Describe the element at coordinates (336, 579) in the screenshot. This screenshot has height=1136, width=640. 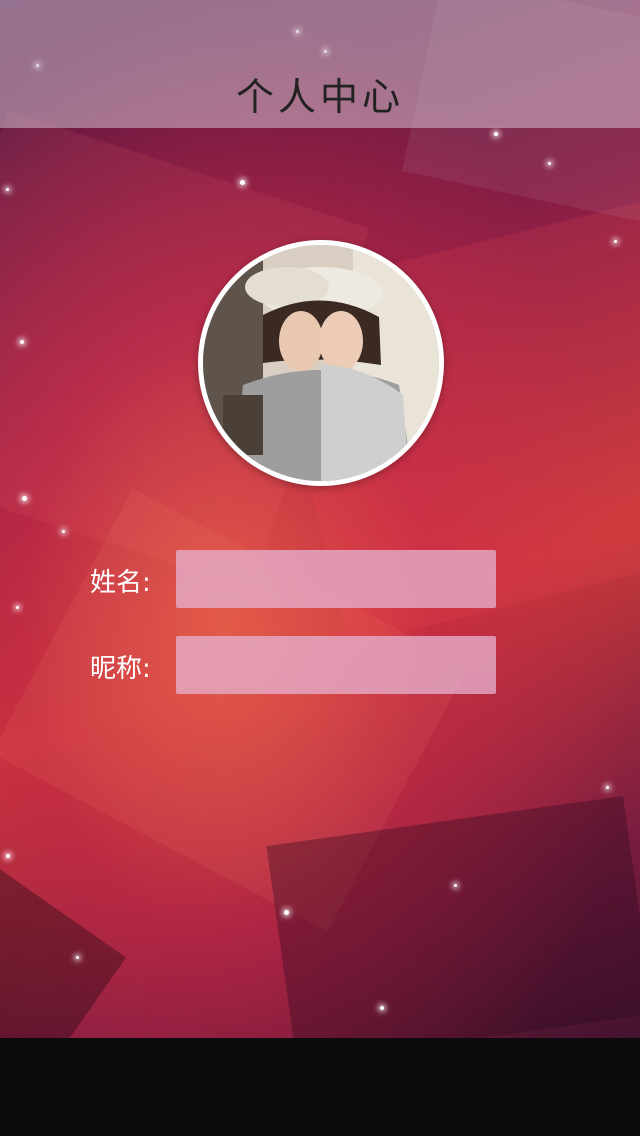
I see `name-input` at that location.